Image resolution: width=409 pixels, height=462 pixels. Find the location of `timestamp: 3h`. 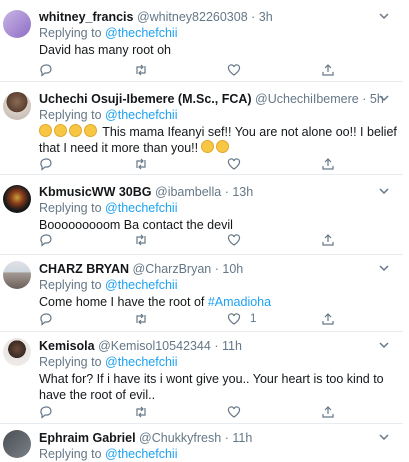

timestamp: 3h is located at coordinates (266, 17).